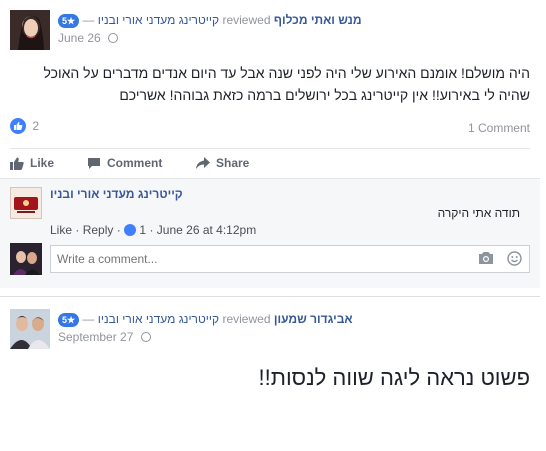  I want to click on share-label: Share, so click(233, 163).